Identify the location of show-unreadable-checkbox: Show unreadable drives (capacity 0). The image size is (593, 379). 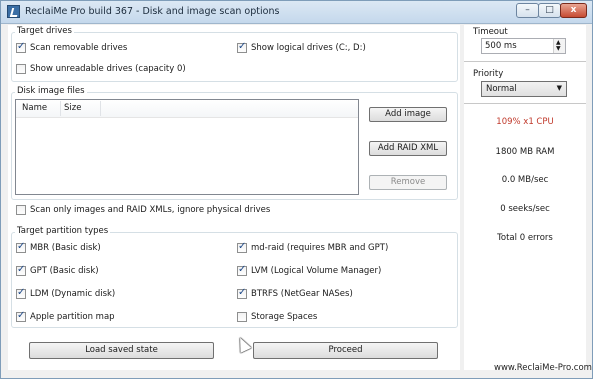
(101, 69).